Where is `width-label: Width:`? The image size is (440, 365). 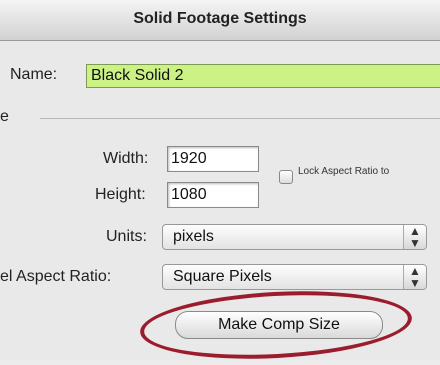
width-label: Width: is located at coordinates (126, 158).